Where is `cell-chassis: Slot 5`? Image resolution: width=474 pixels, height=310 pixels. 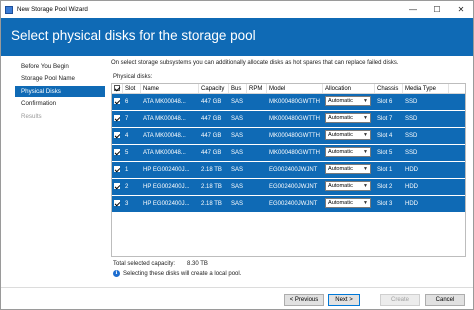 cell-chassis: Slot 5 is located at coordinates (385, 153).